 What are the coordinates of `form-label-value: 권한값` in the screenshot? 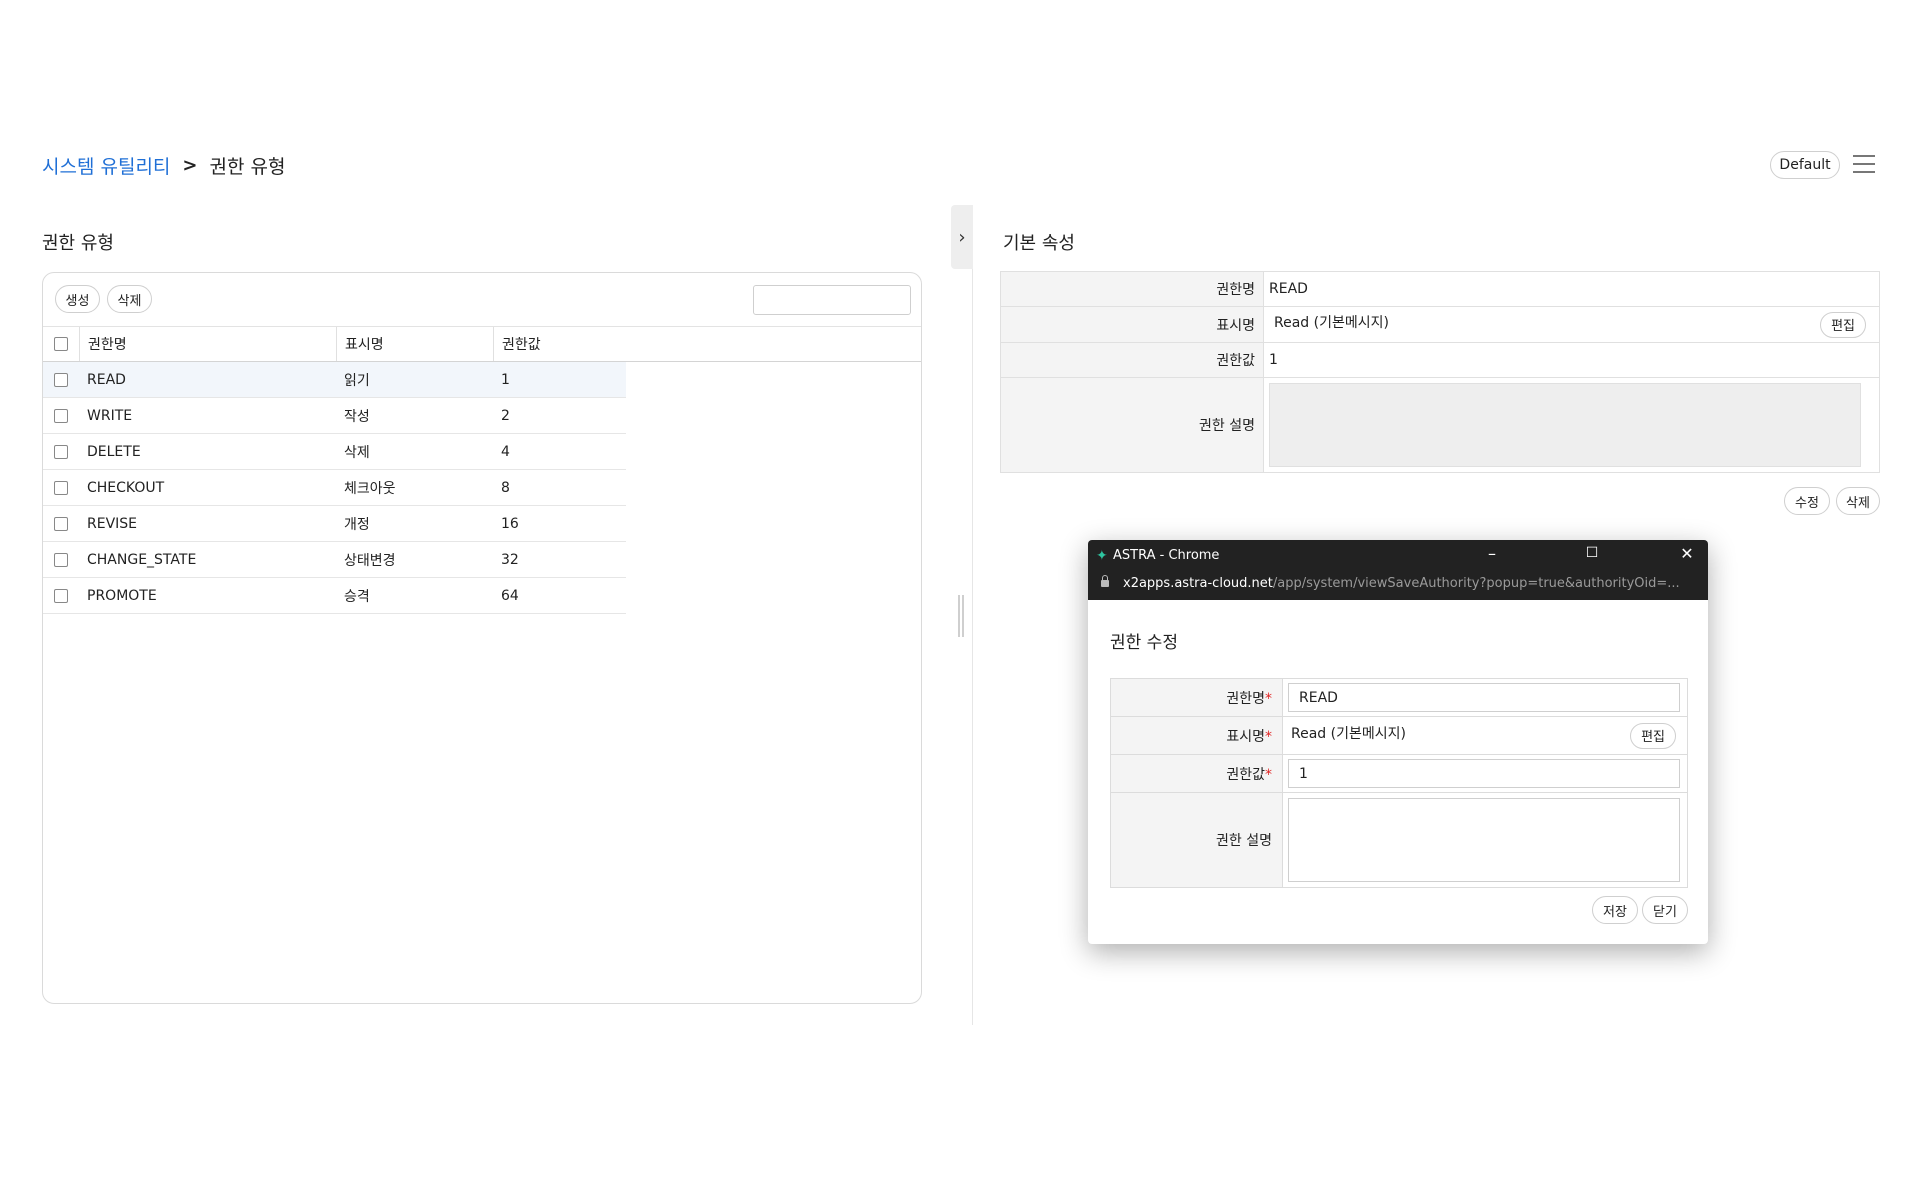 It's located at (1245, 774).